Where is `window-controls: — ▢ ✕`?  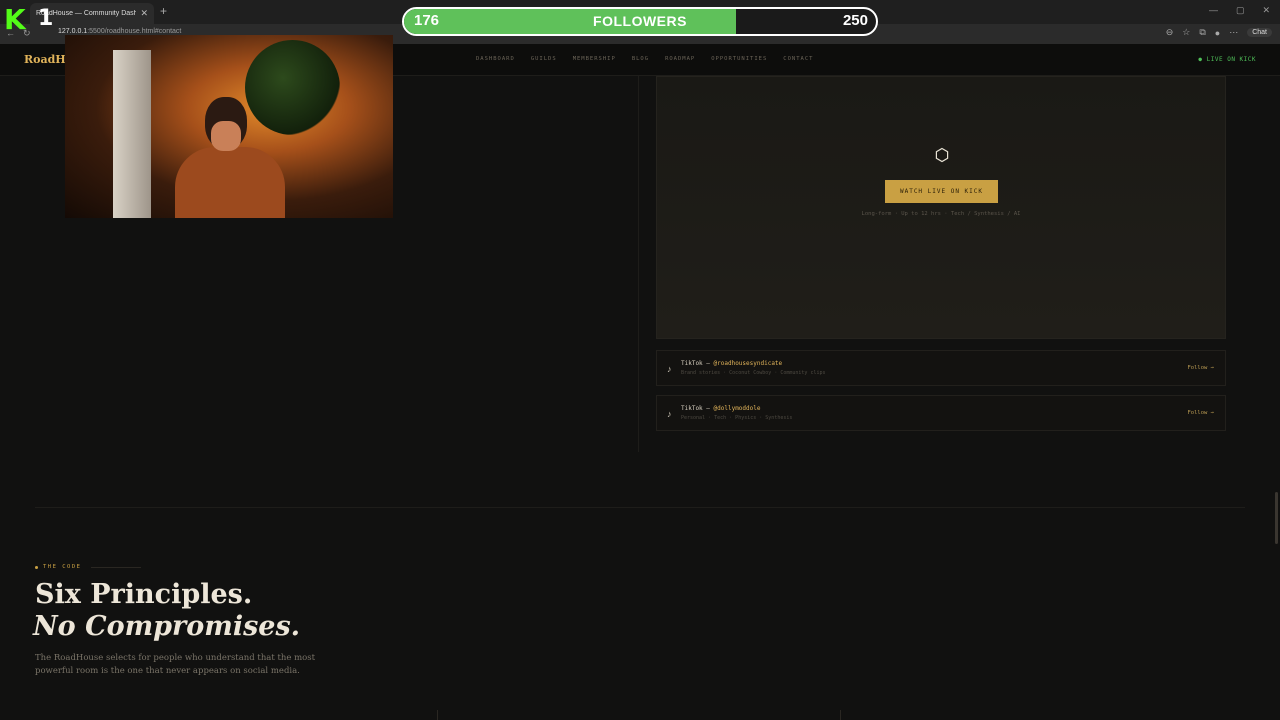
window-controls: — ▢ ✕ is located at coordinates (1239, 10).